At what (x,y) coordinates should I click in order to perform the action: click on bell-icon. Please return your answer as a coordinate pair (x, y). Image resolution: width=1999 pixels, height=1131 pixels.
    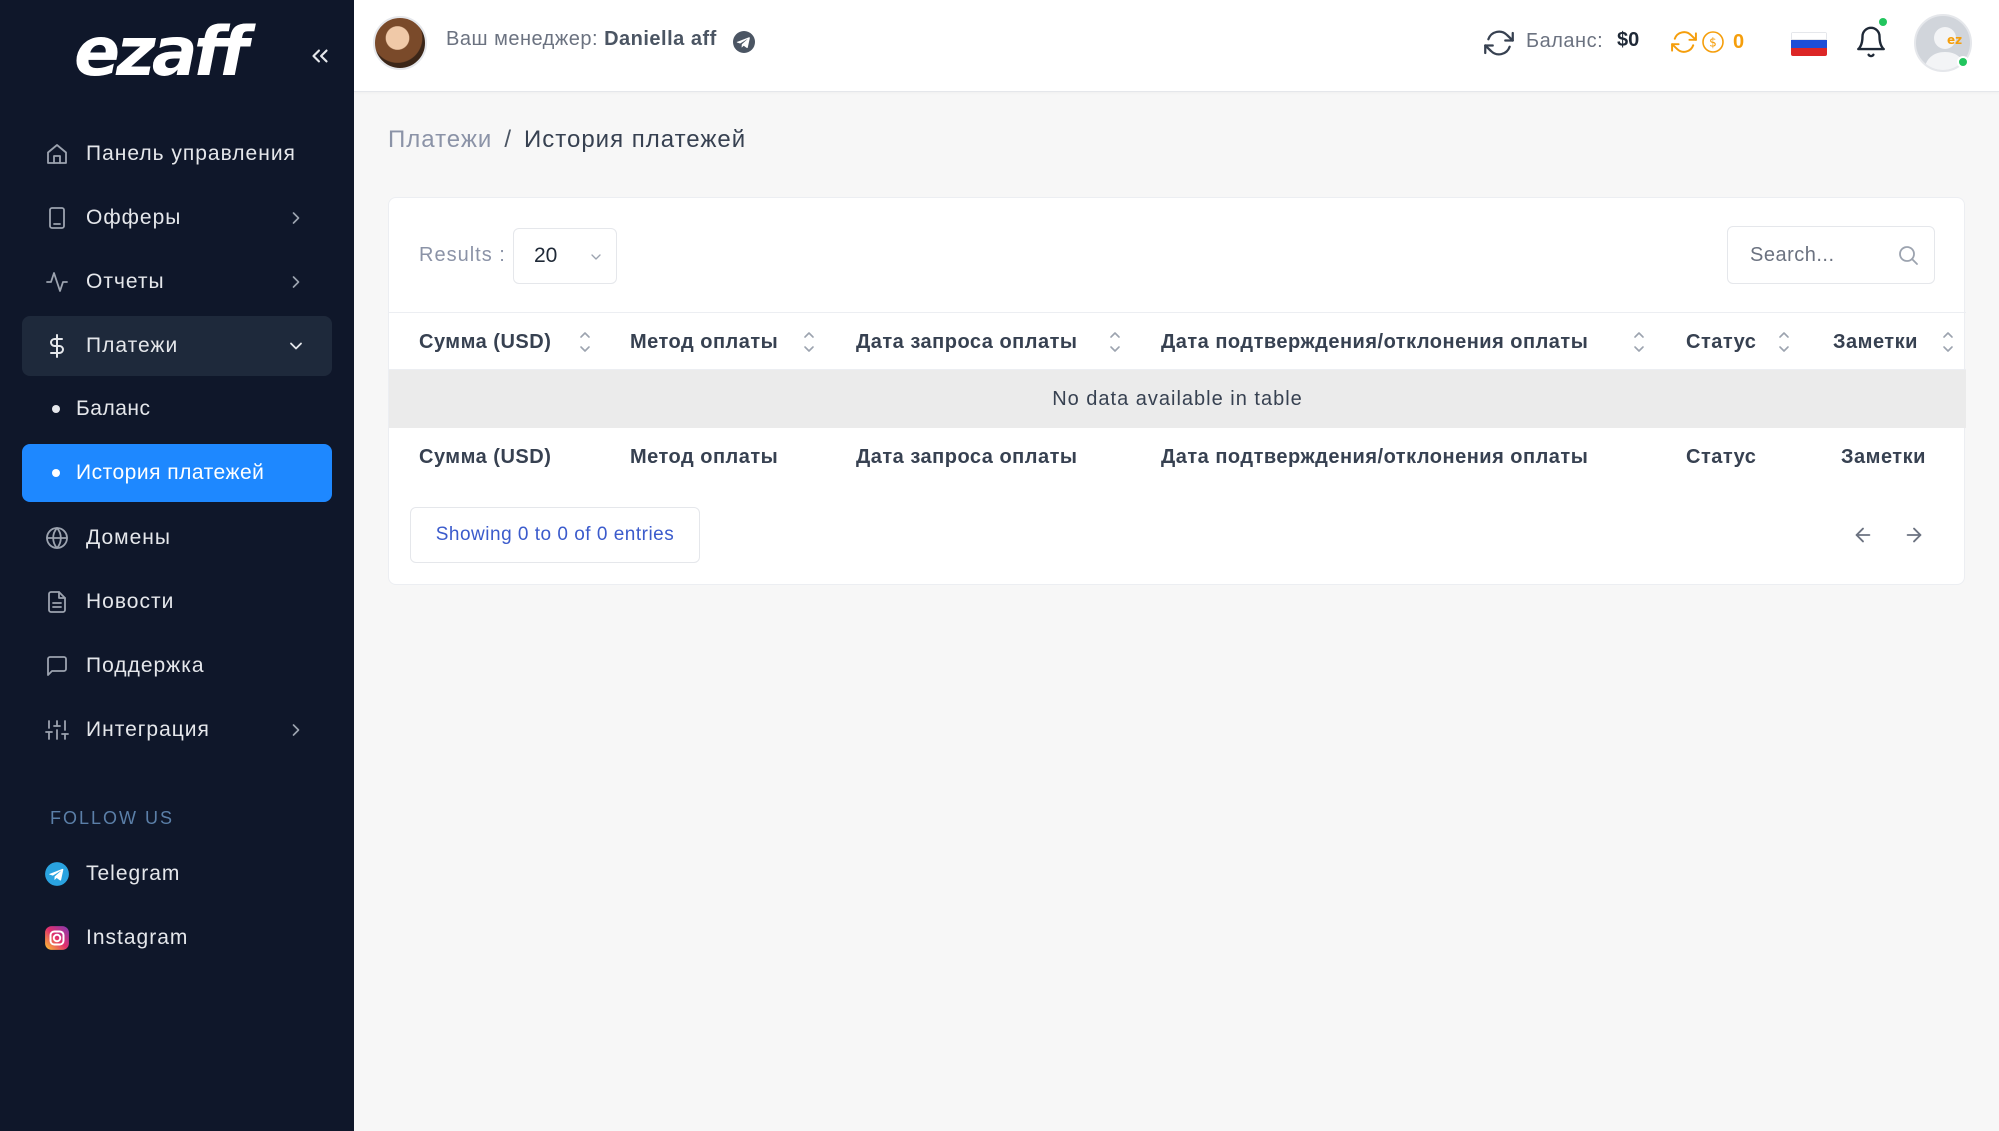
    Looking at the image, I should click on (1871, 42).